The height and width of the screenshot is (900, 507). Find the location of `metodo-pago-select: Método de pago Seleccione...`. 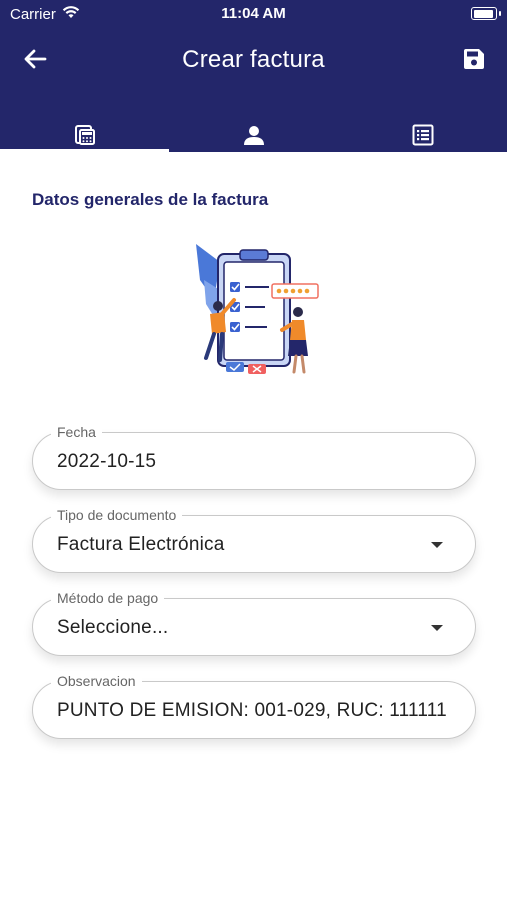

metodo-pago-select: Método de pago Seleccione... is located at coordinates (254, 623).